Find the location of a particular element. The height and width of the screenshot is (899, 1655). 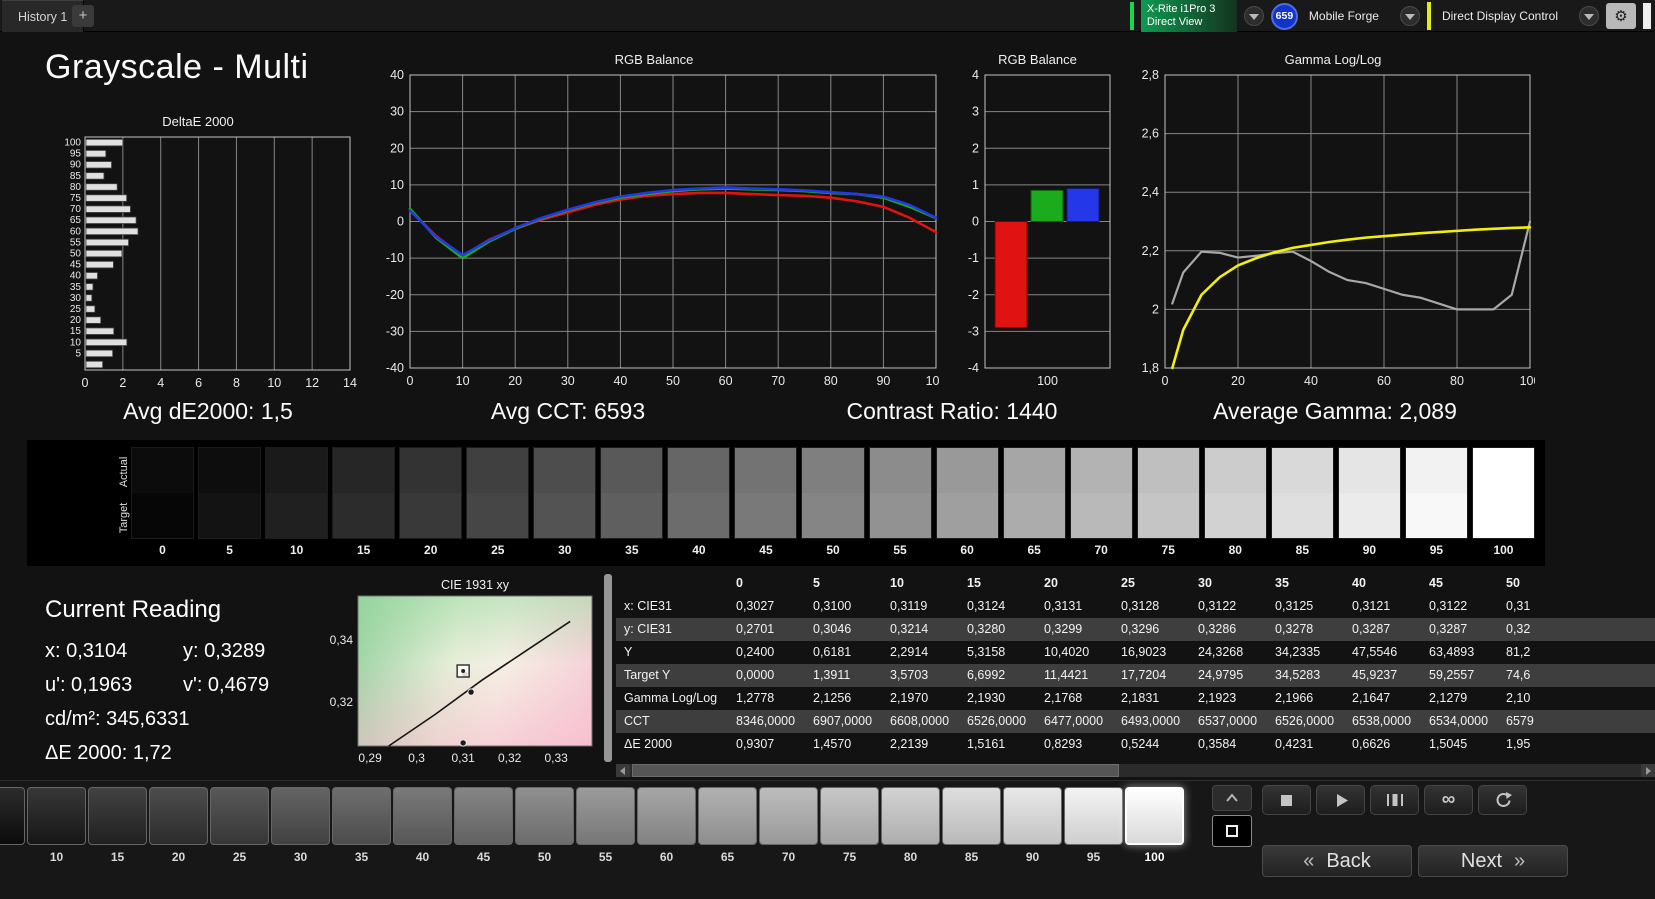

pattern-level-button-70: 70 is located at coordinates (788, 825).